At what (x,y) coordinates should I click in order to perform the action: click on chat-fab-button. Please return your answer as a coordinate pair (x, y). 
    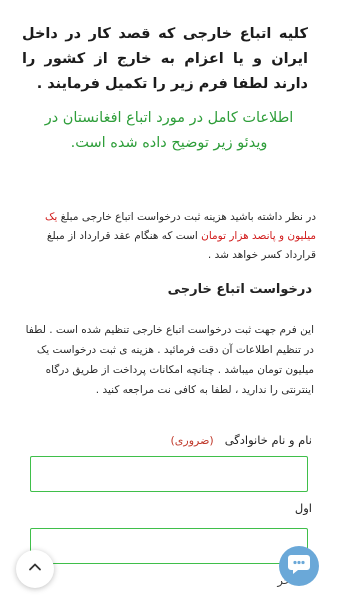
    Looking at the image, I should click on (299, 566).